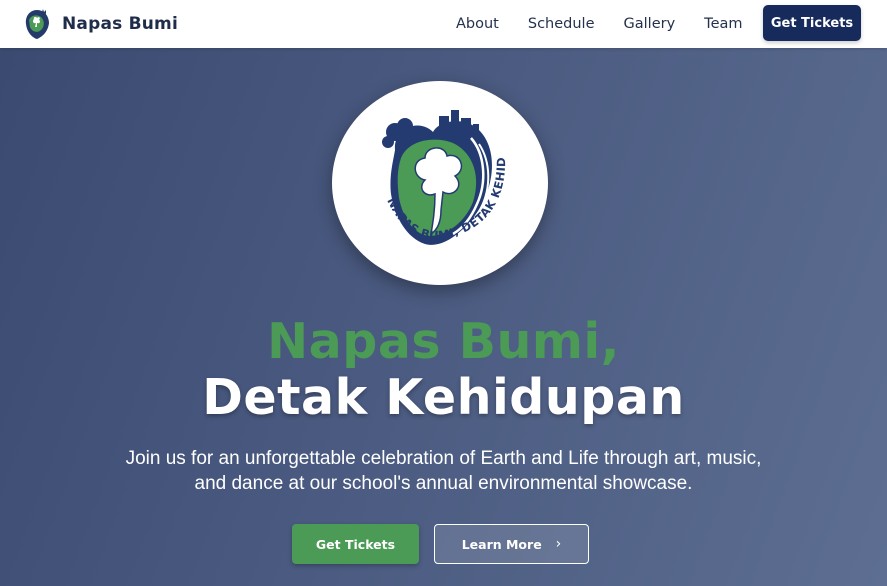 This screenshot has width=887, height=586. I want to click on hero-logo: NAPAS BUMI, DETAK KEHIDUPAN, so click(440, 183).